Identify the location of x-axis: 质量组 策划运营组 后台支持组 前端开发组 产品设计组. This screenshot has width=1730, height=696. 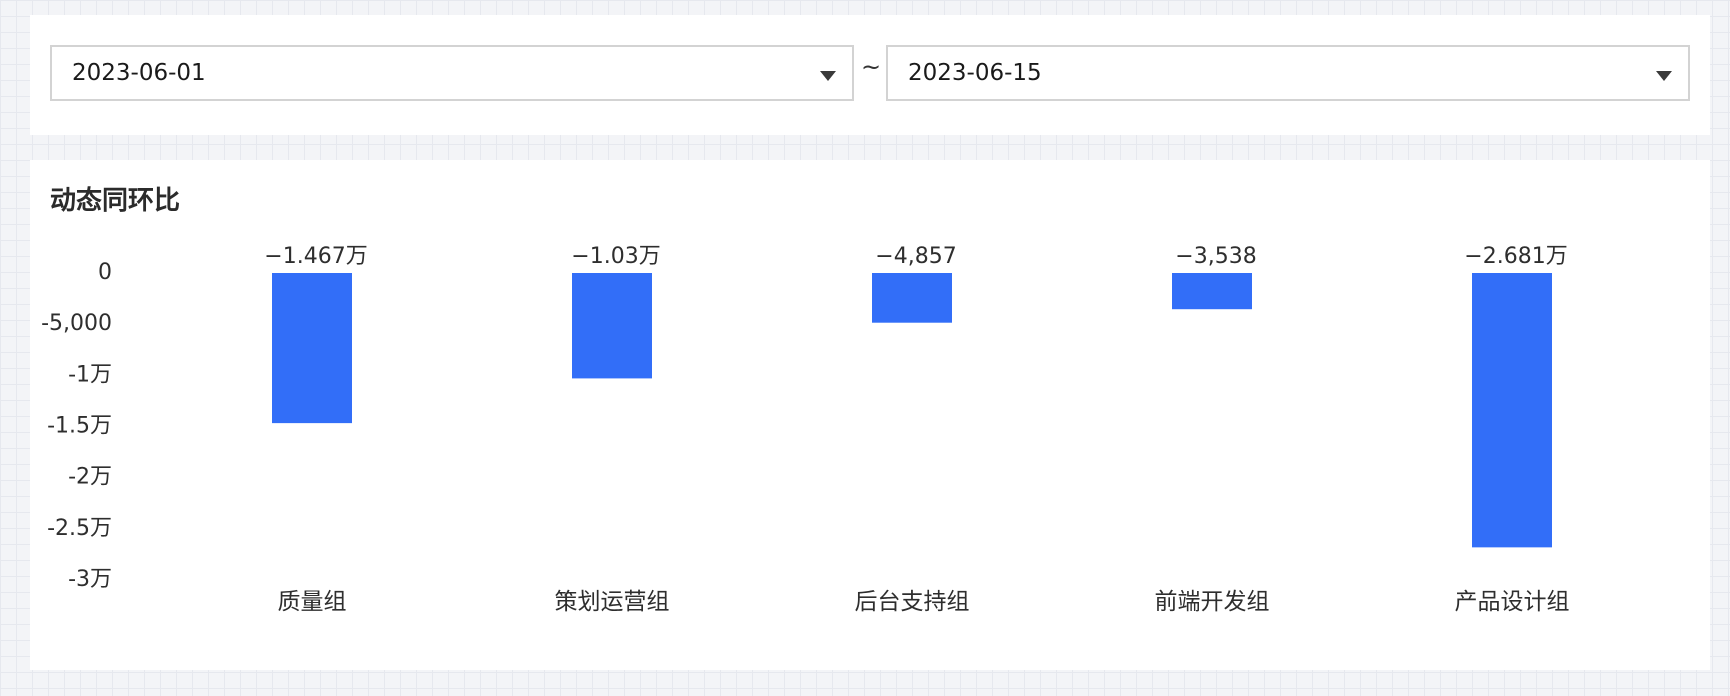
(924, 602).